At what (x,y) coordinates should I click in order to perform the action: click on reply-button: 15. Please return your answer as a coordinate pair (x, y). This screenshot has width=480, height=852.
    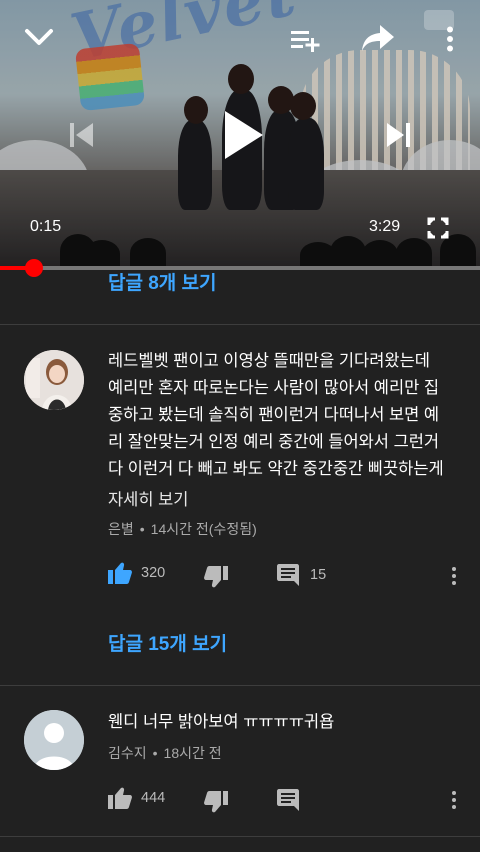
    Looking at the image, I should click on (301, 575).